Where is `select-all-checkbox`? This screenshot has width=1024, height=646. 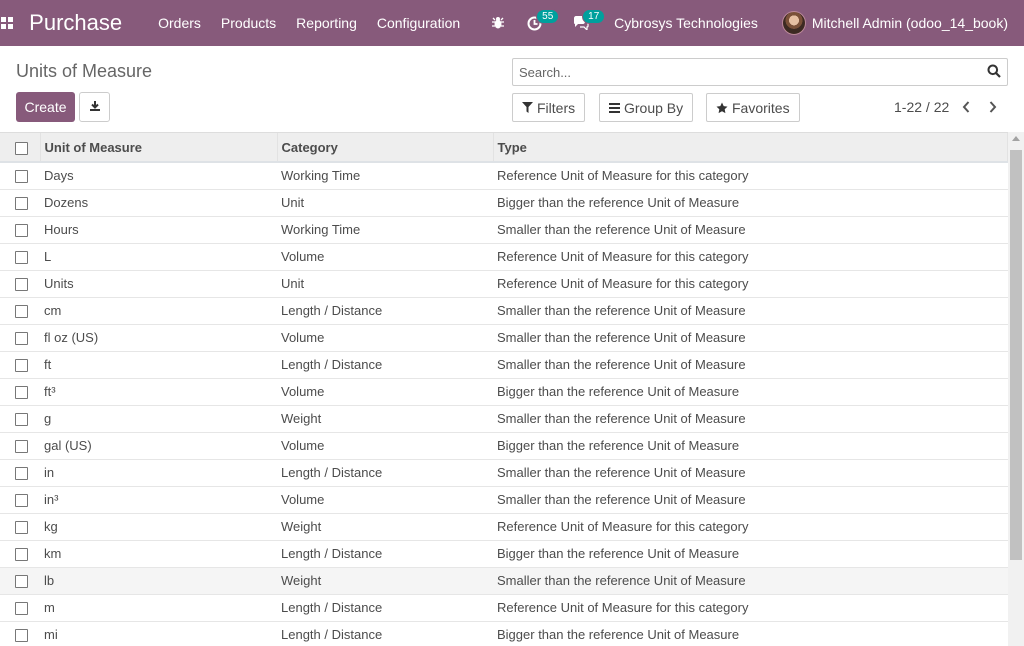 select-all-checkbox is located at coordinates (21, 148).